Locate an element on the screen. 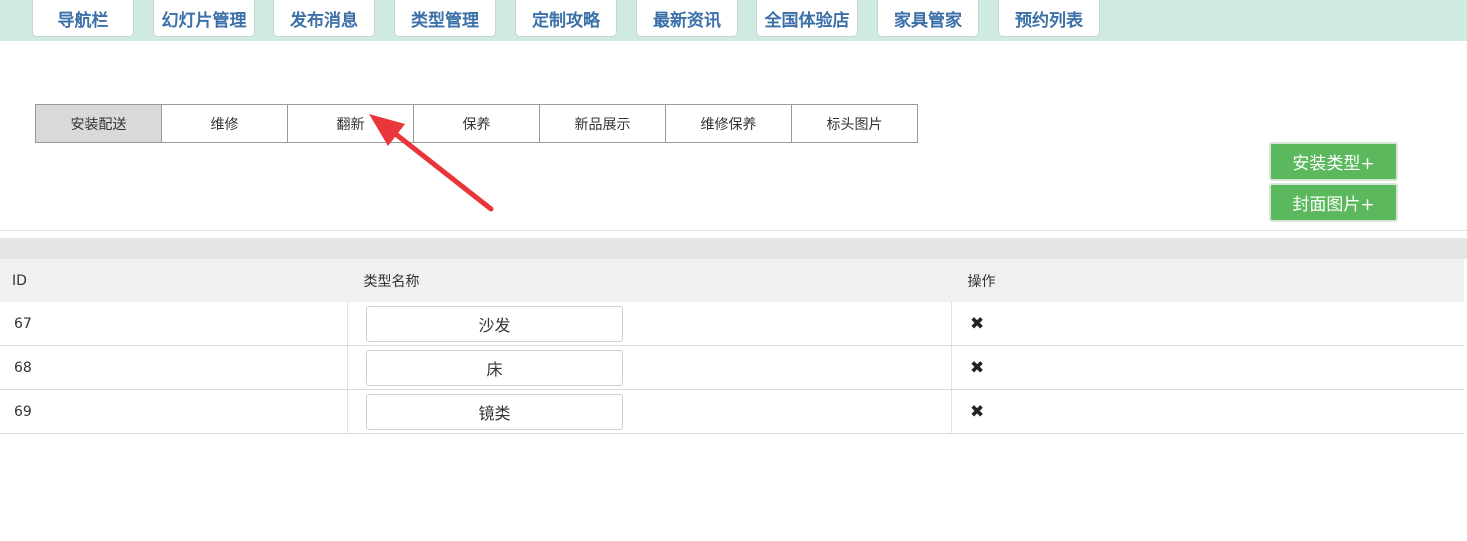  header-action: 操作 is located at coordinates (1207, 280).